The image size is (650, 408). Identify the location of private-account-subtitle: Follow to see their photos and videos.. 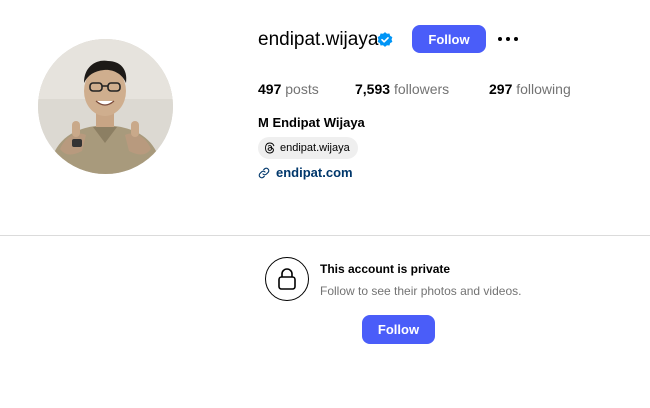
(421, 291).